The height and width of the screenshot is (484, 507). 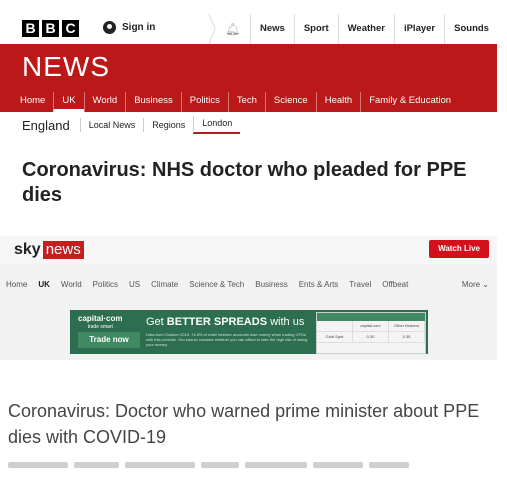 I want to click on region-title: England, so click(x=46, y=125).